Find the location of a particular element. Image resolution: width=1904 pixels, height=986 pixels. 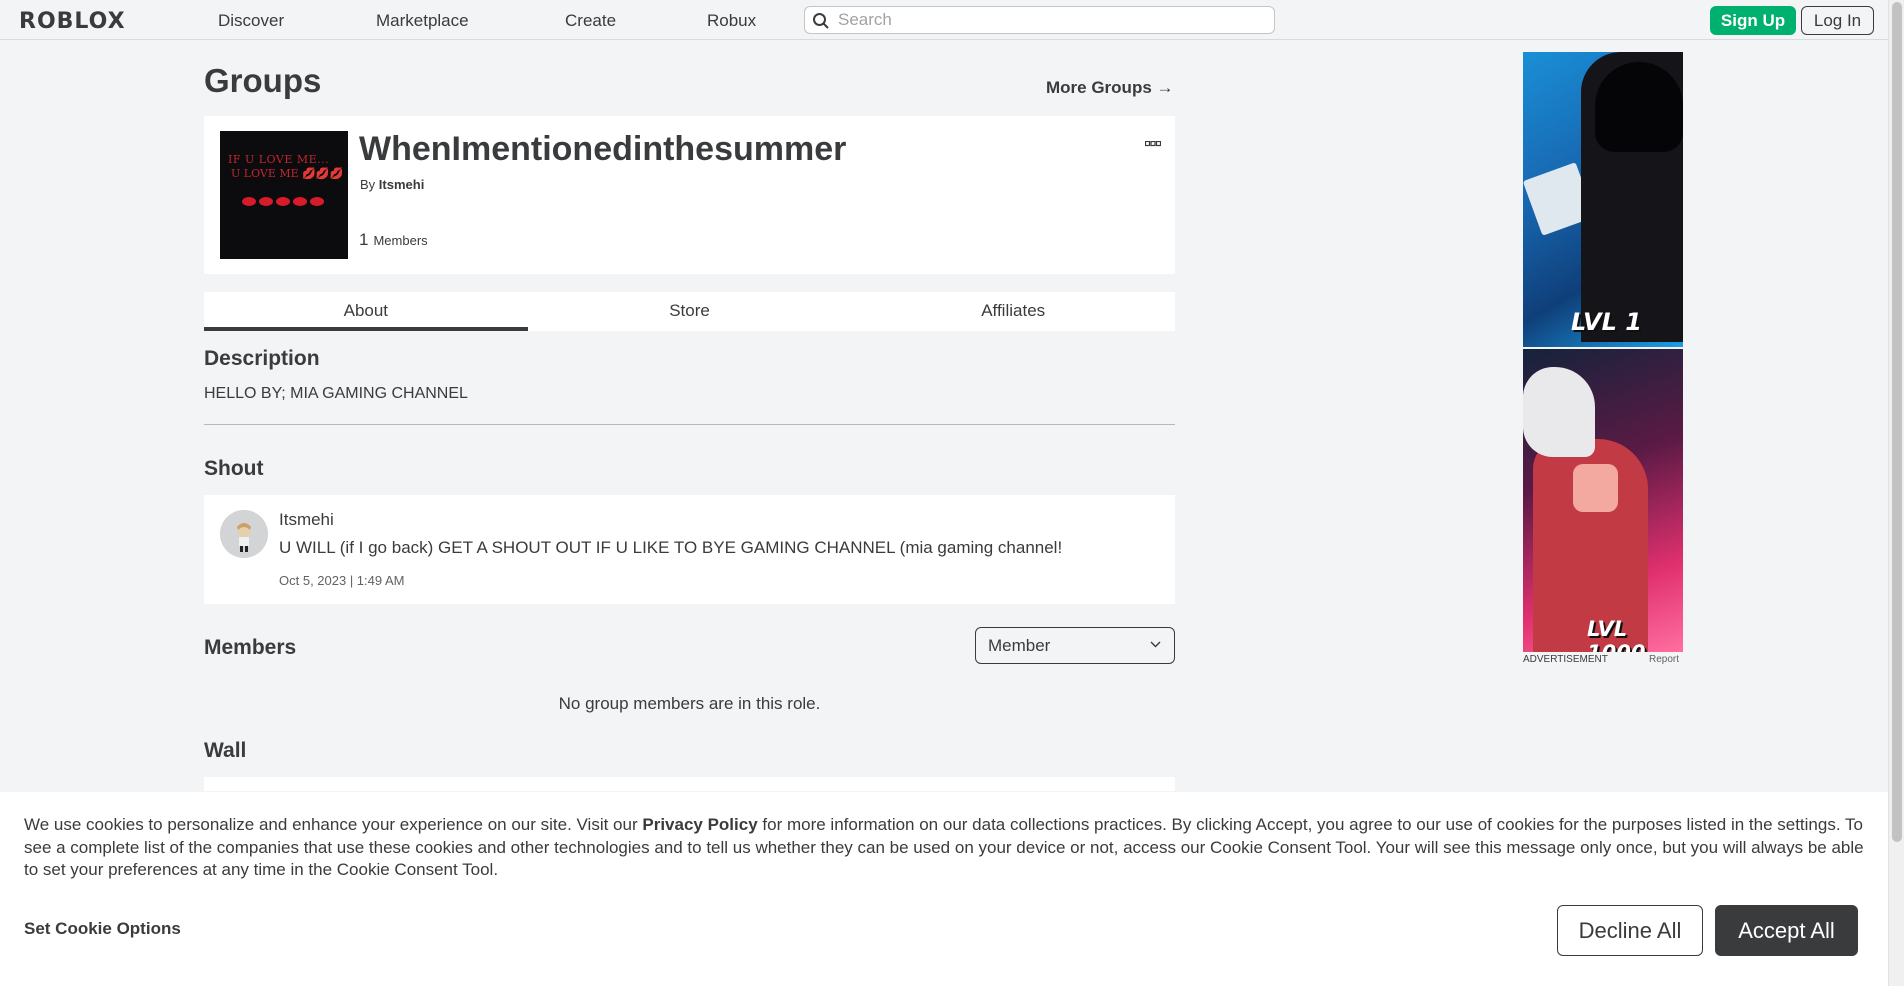

ad-level-bottom: LVL 1000 is located at coordinates (1616, 634).